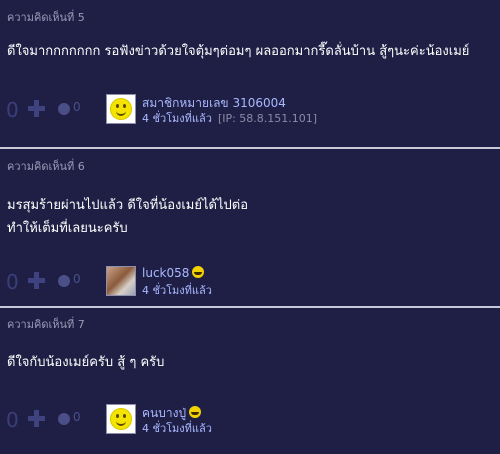 The width and height of the screenshot is (500, 454). Describe the element at coordinates (164, 413) in the screenshot. I see `author-label: คนบางปู่` at that location.